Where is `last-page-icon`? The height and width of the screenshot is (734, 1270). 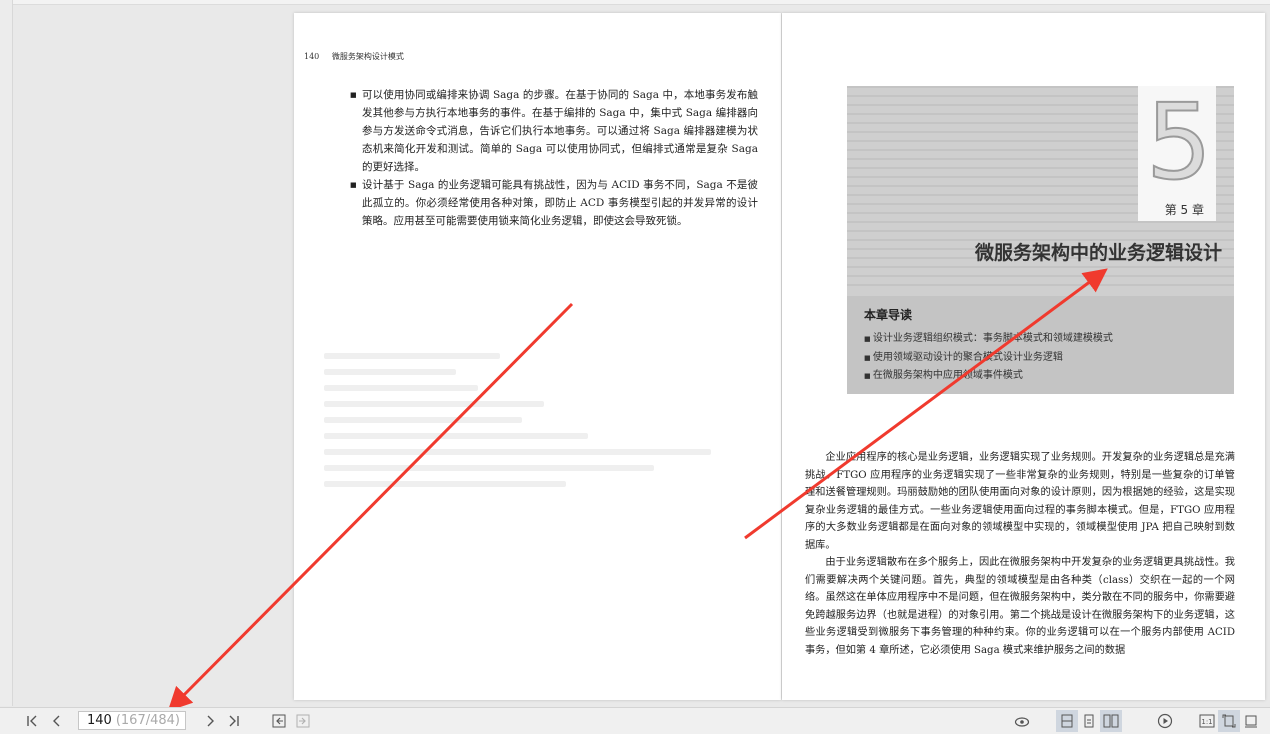
last-page-icon is located at coordinates (234, 721).